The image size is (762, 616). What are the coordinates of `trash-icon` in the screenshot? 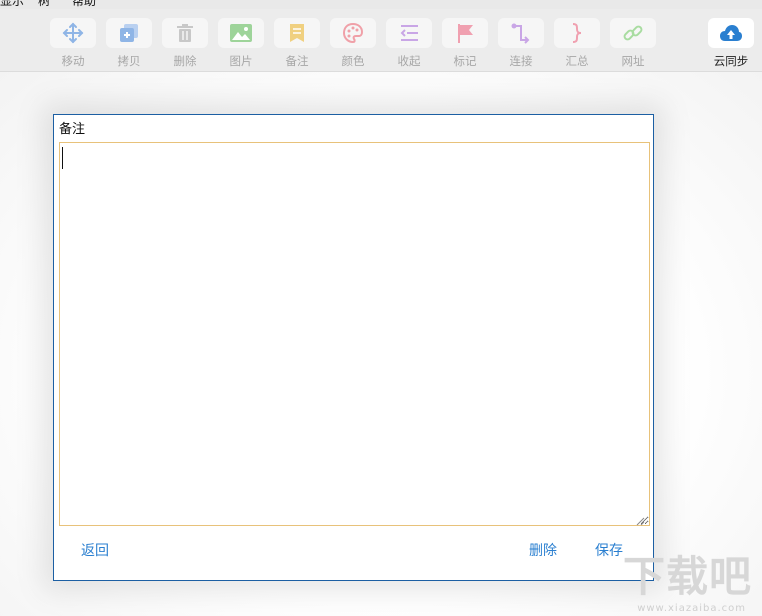 It's located at (185, 33).